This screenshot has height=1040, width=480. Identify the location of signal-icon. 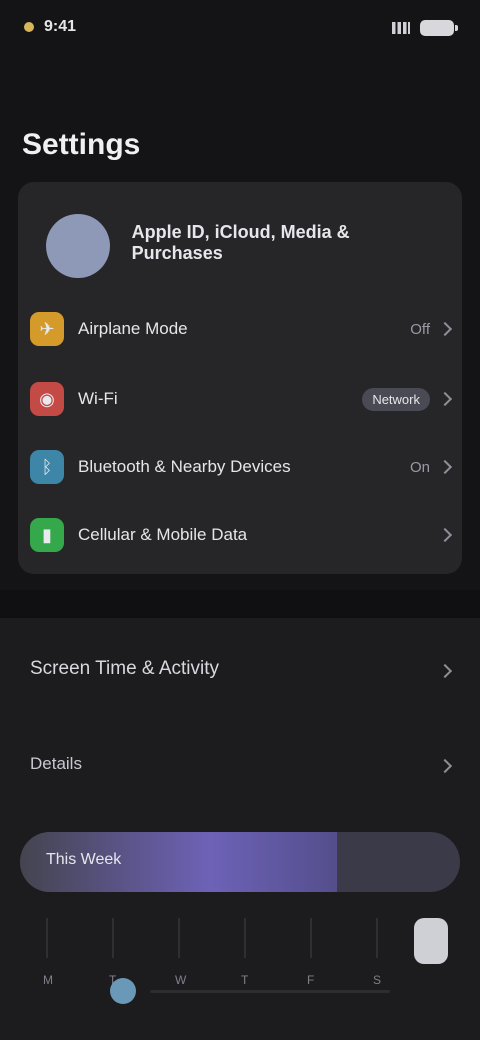
(401, 28).